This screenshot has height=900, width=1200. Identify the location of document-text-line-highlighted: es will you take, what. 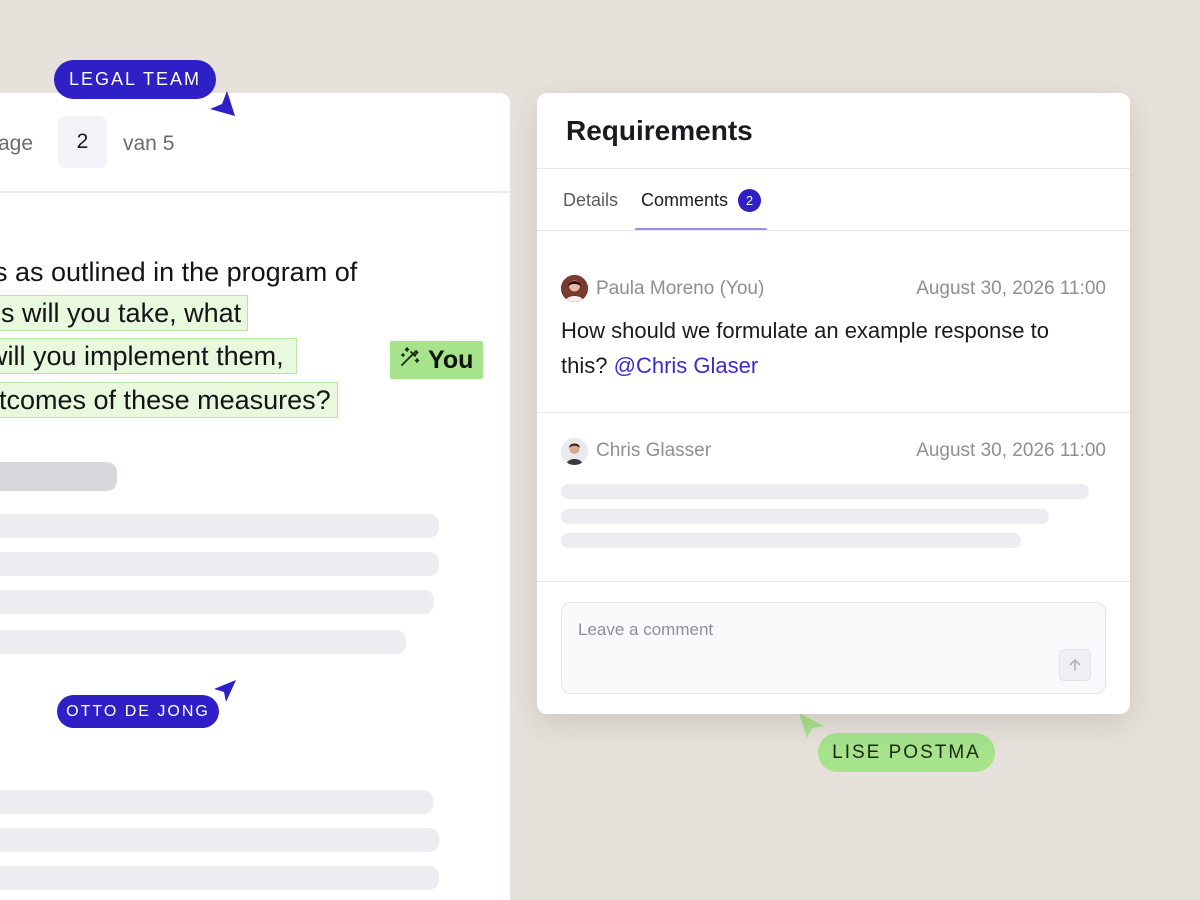
(124, 313).